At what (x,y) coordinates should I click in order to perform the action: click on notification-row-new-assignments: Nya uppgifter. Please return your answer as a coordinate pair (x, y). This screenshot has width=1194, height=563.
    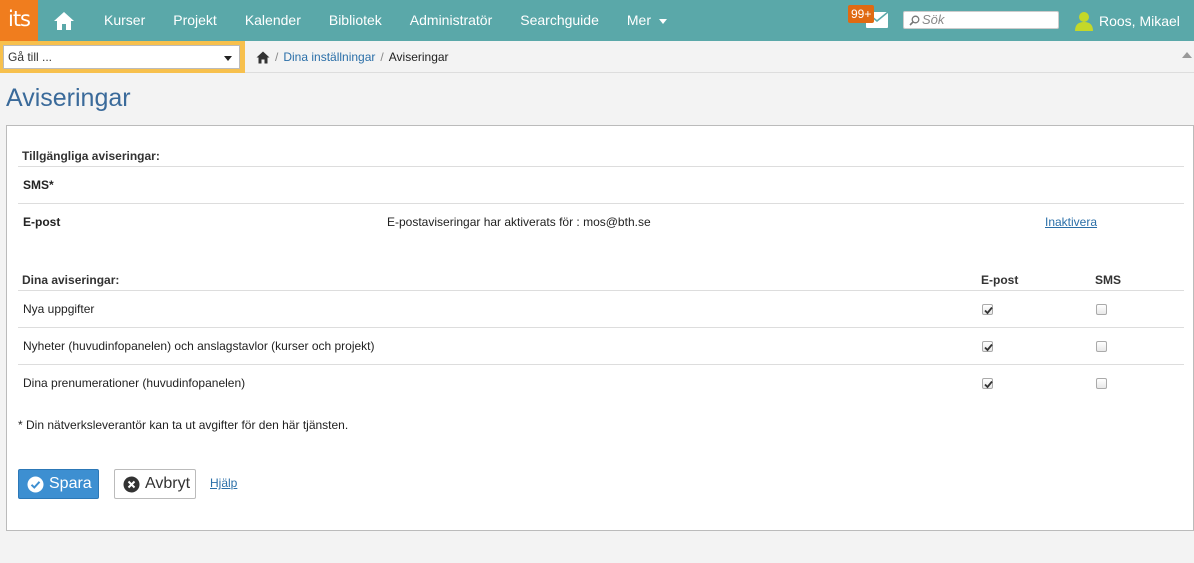
    Looking at the image, I should click on (601, 309).